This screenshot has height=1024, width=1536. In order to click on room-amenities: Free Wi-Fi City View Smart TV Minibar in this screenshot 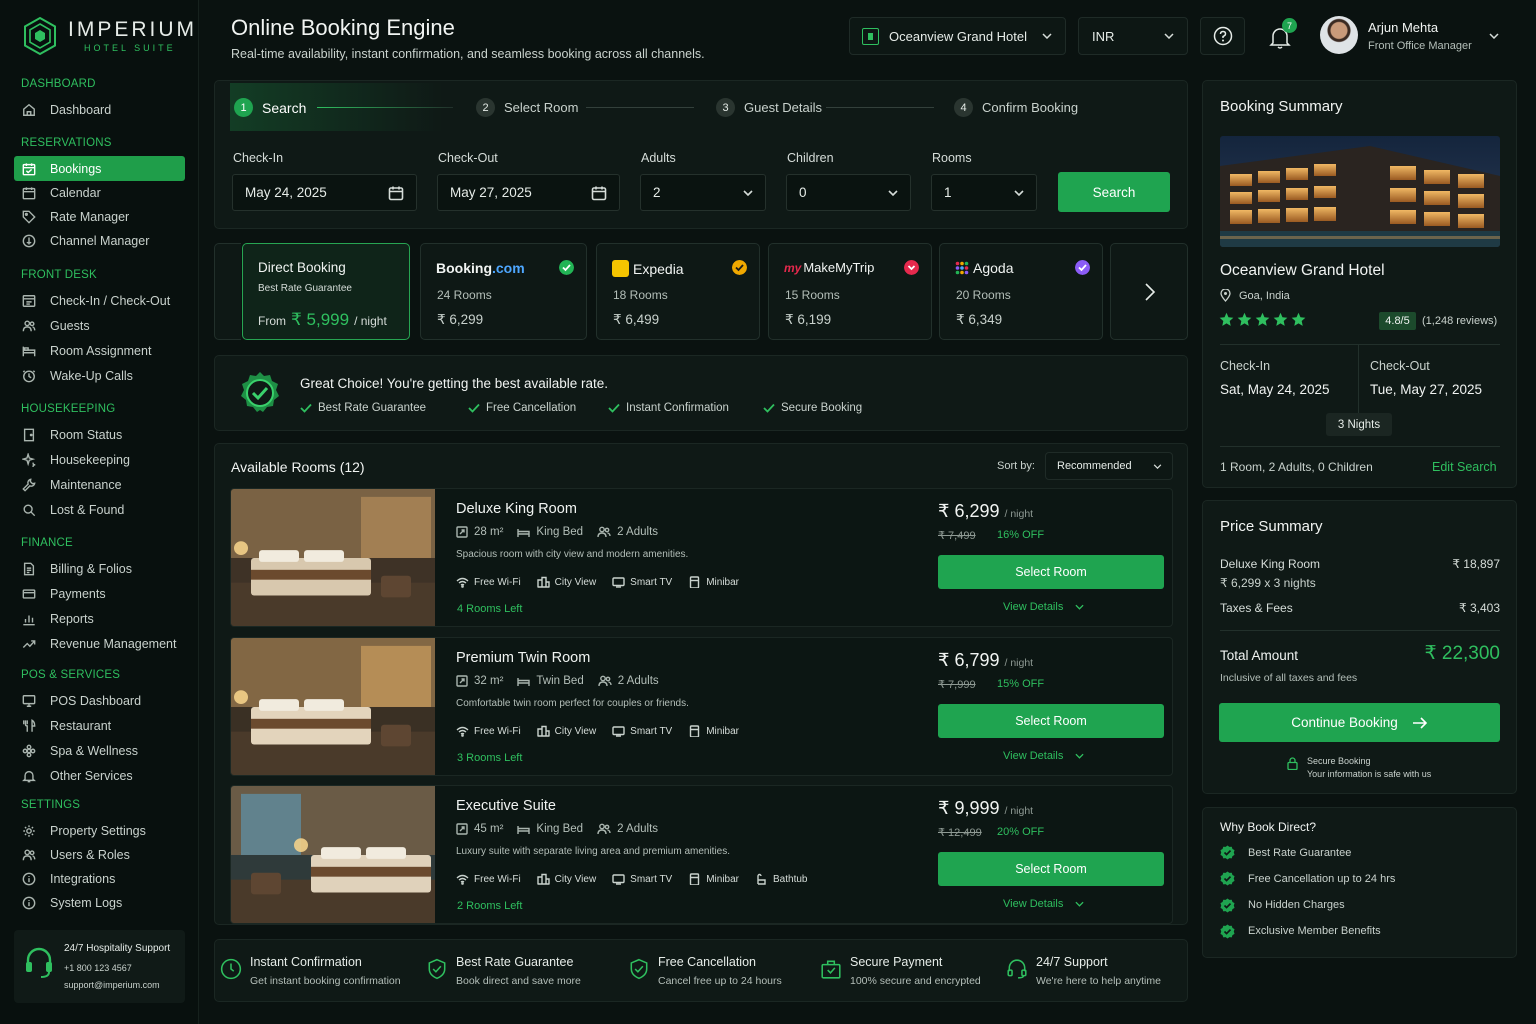, I will do `click(597, 582)`.